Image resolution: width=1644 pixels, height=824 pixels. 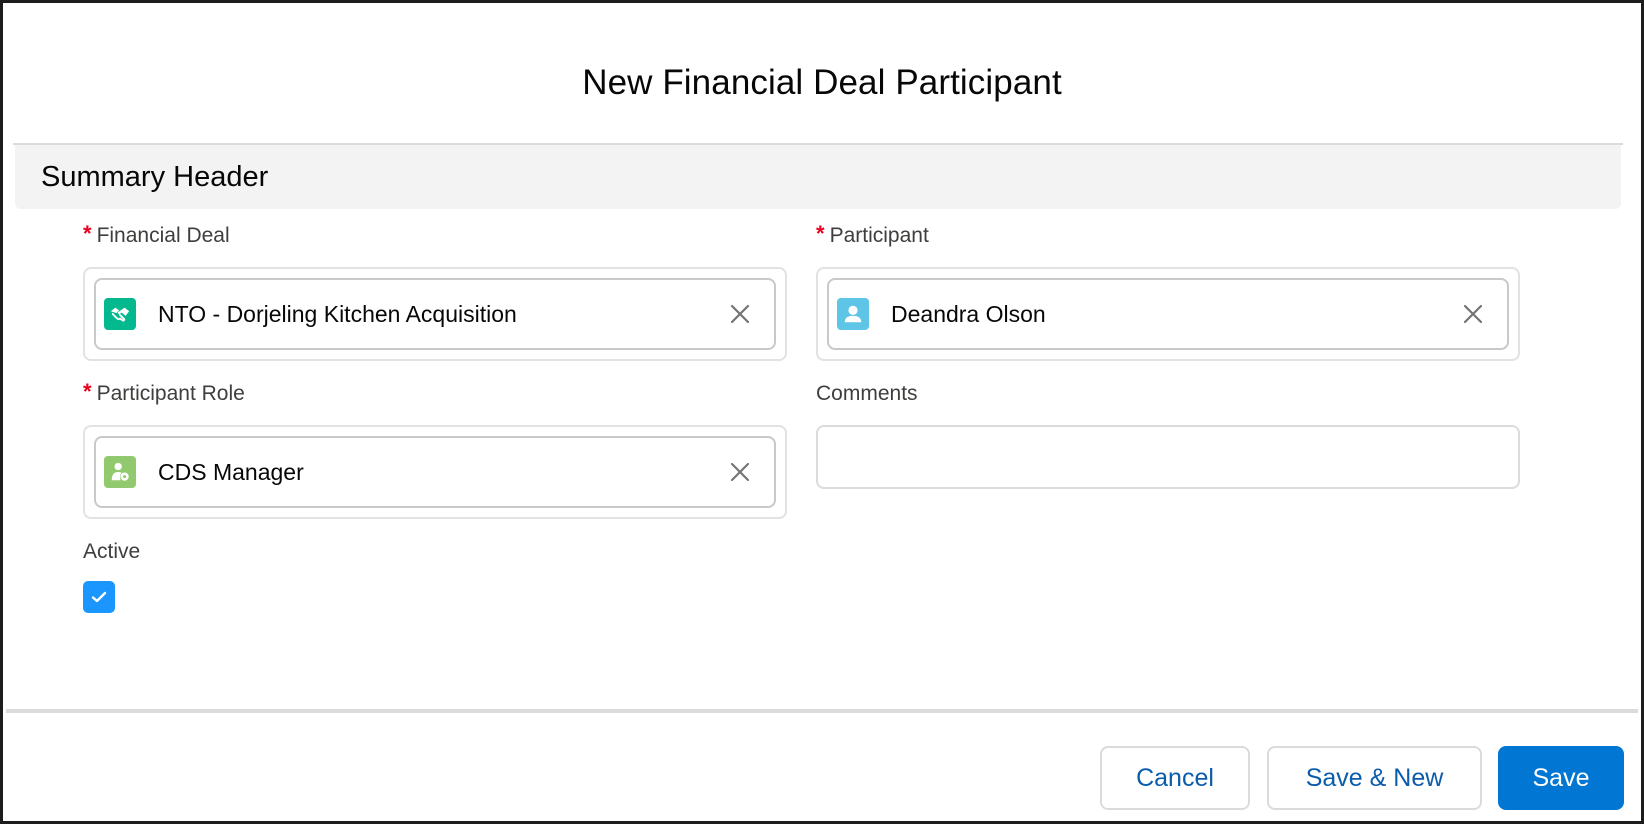 What do you see at coordinates (163, 235) in the screenshot?
I see `financial-deal-label-text: Financial Deal` at bounding box center [163, 235].